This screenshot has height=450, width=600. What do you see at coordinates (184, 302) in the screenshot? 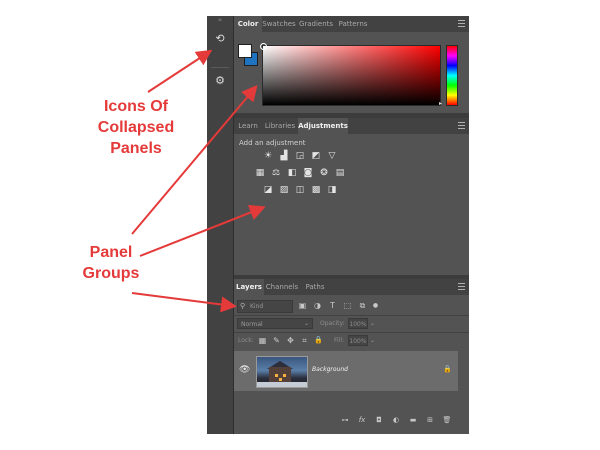
I see `arrow-to-layers-panel` at bounding box center [184, 302].